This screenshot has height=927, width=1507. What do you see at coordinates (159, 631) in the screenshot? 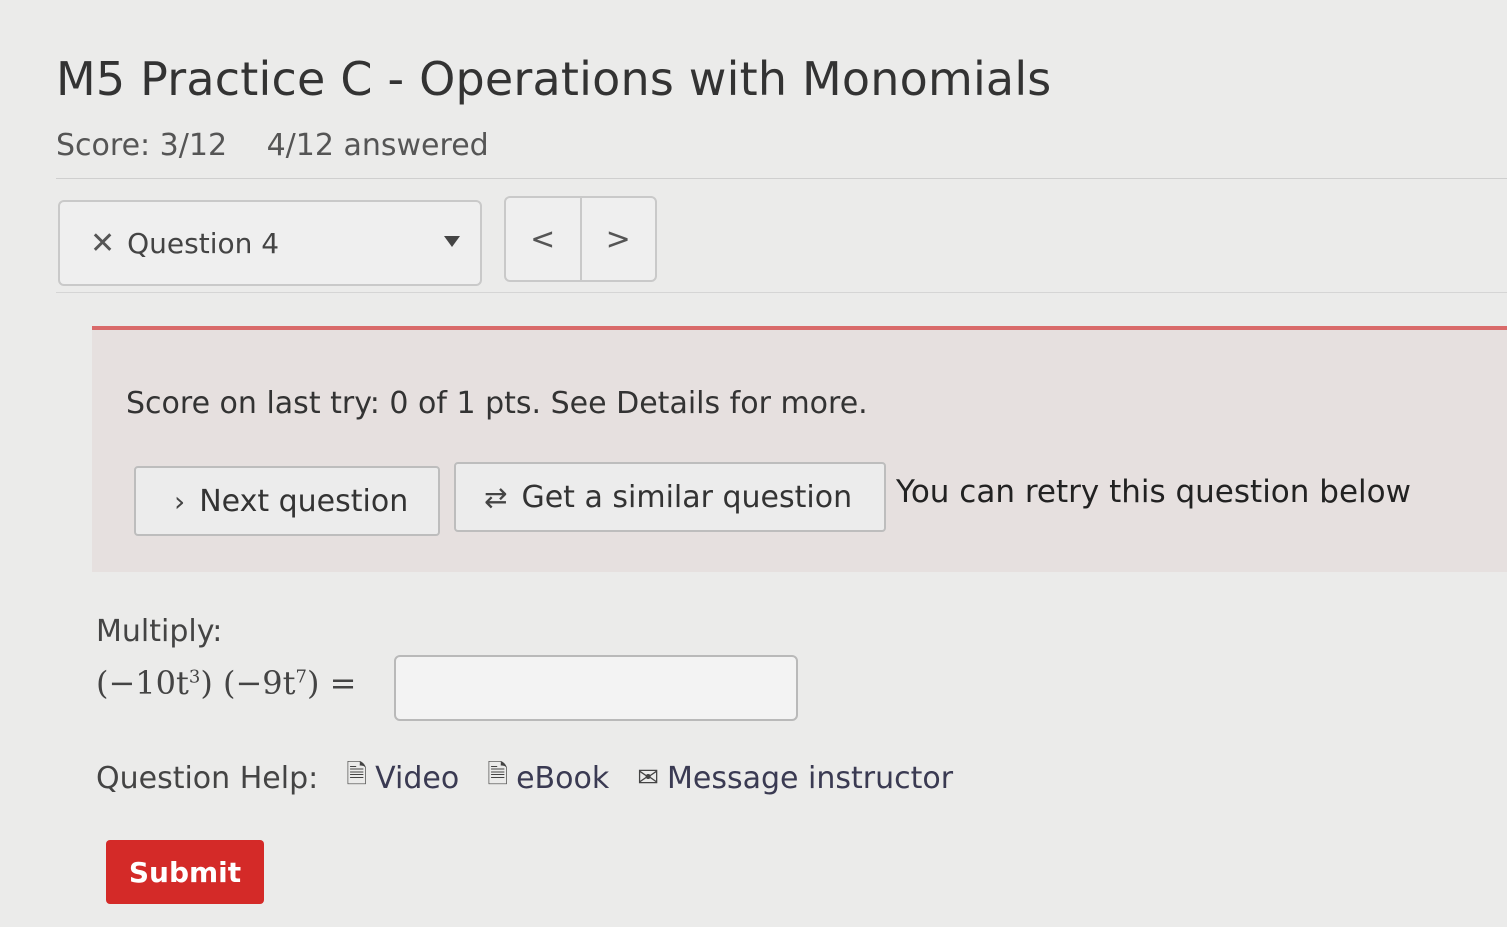
I see `question-prompt: Multiply:` at bounding box center [159, 631].